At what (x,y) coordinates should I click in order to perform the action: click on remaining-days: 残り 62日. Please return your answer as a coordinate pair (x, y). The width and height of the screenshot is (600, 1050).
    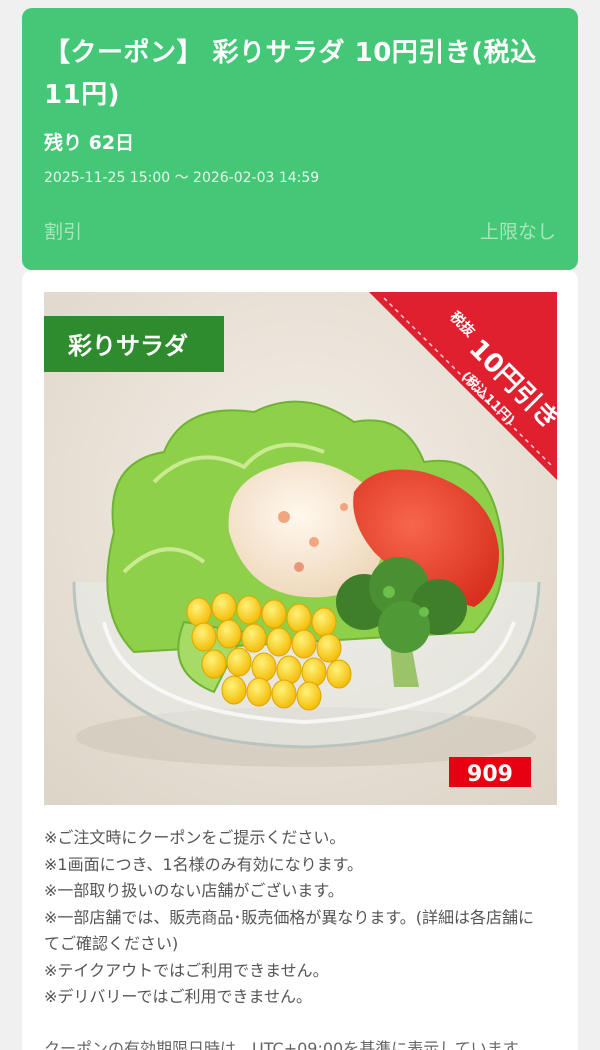
    Looking at the image, I should click on (89, 143).